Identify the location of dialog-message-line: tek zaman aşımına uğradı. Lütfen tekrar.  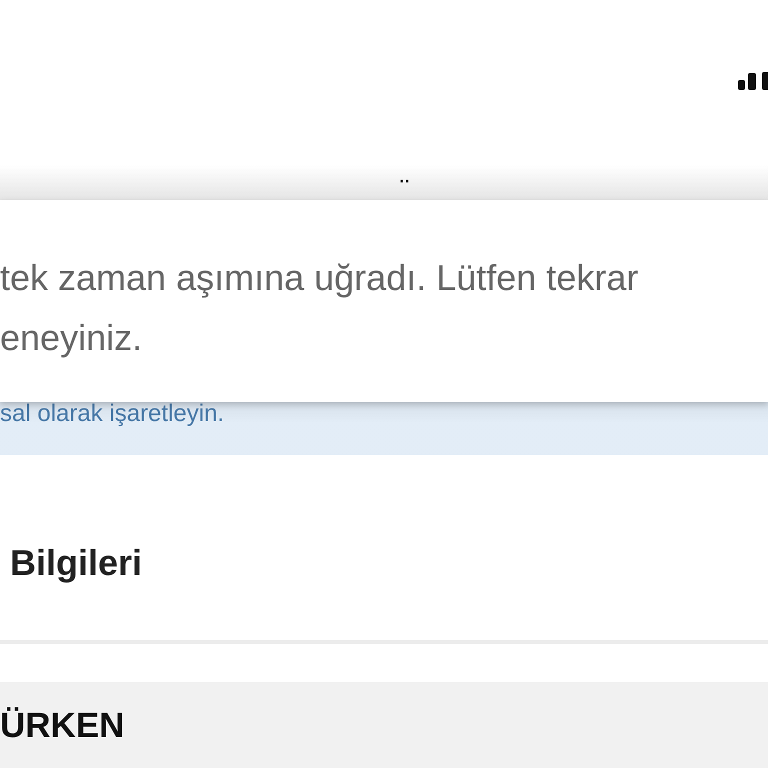
(320, 278).